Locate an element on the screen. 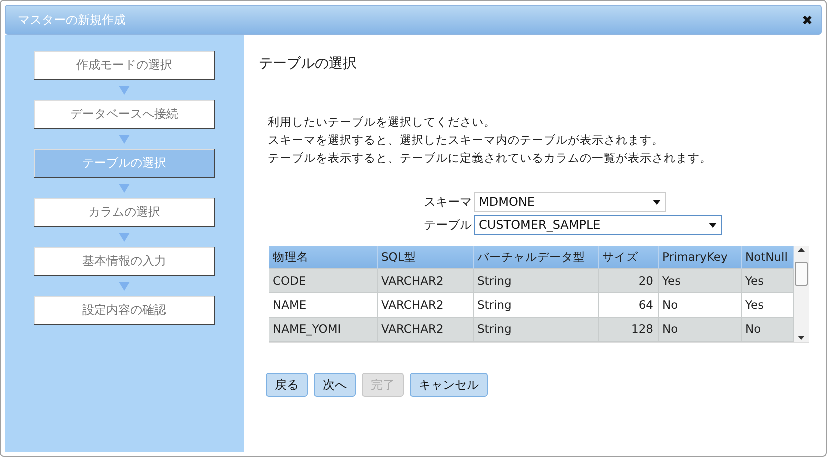 The width and height of the screenshot is (827, 457). column-header: バーチャルデータ型 is located at coordinates (535, 257).